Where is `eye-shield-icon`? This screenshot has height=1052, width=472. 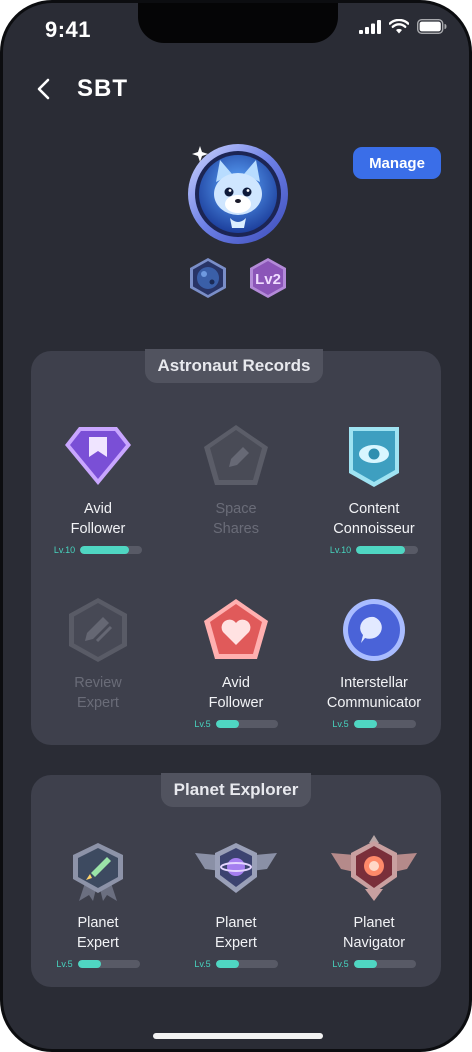
eye-shield-icon is located at coordinates (374, 457).